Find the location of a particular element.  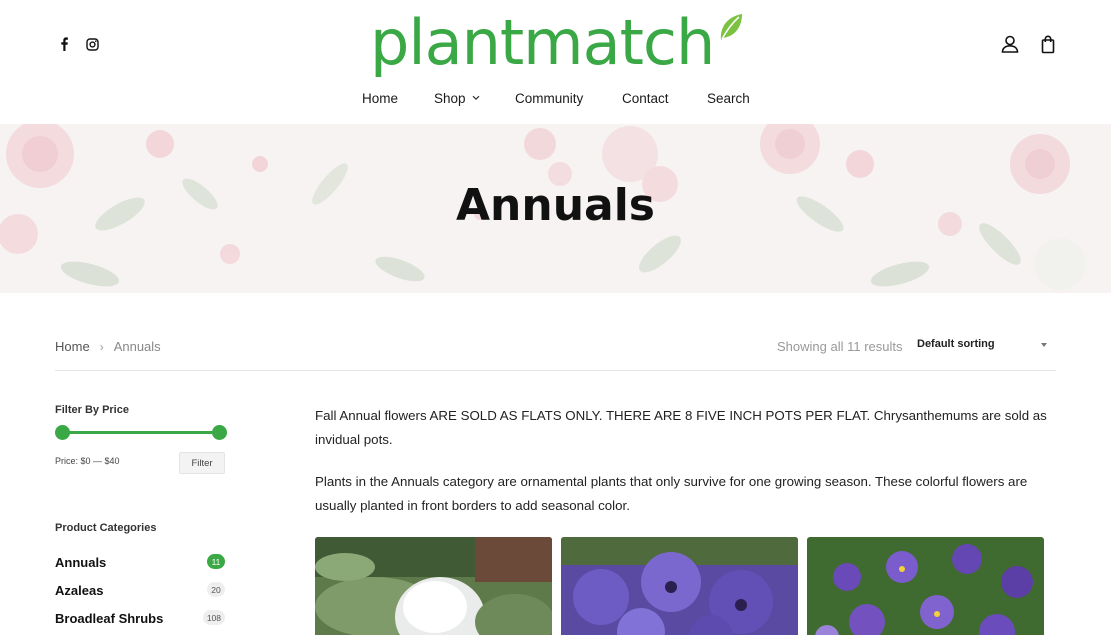

nav-shop-label: Shop is located at coordinates (450, 98).